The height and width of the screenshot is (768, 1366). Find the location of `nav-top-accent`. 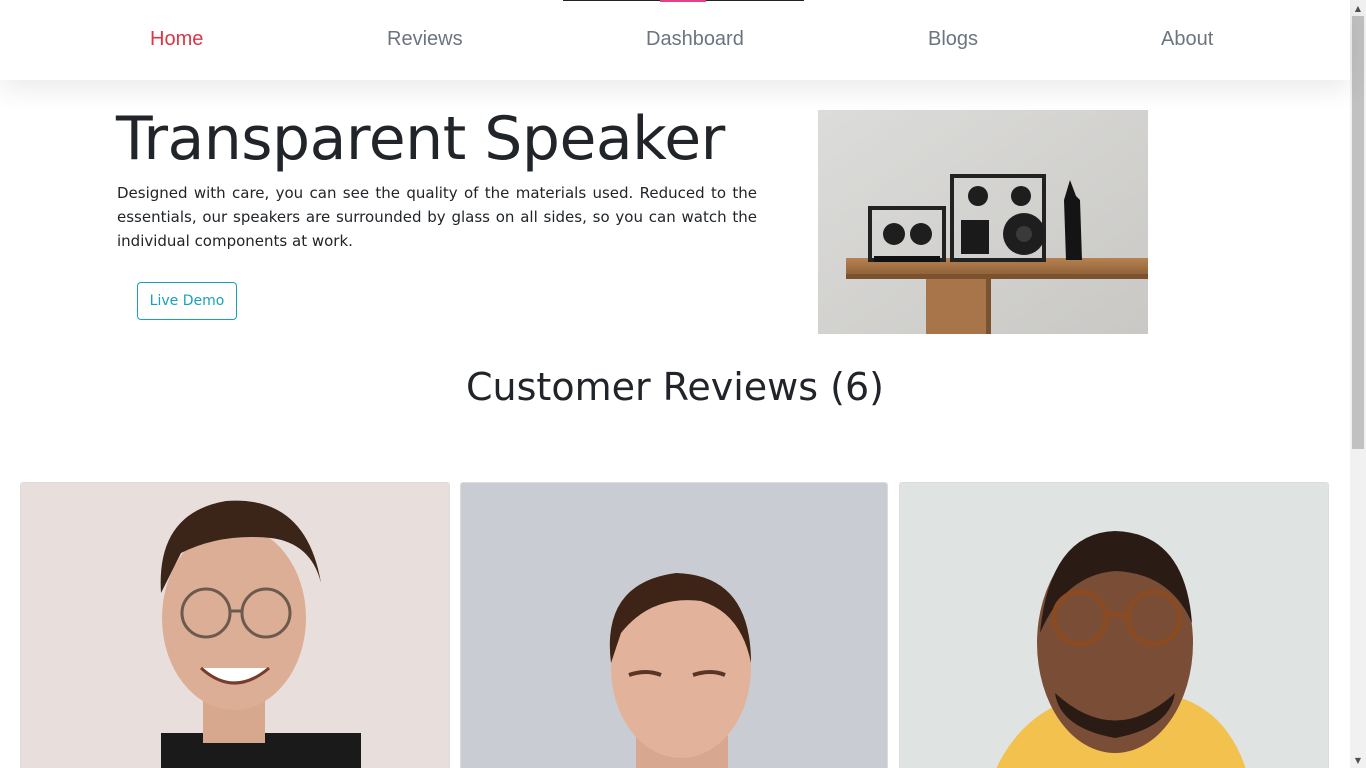

nav-top-accent is located at coordinates (683, 1).